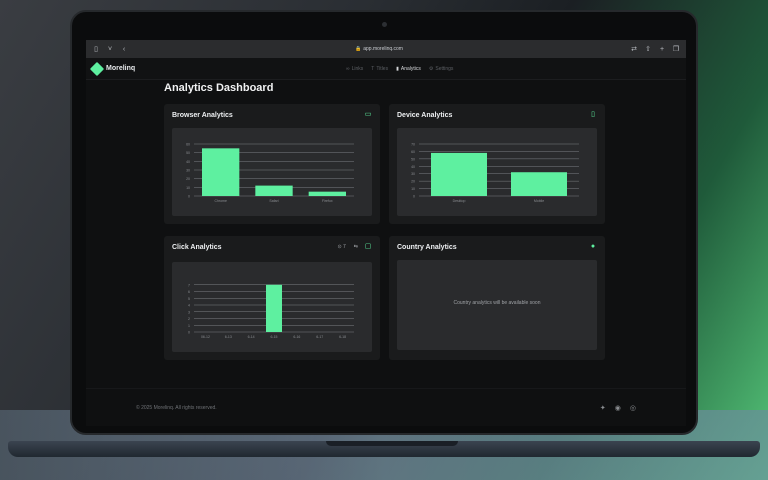 The image size is (768, 480). I want to click on new-tab-icon: +, so click(662, 49).